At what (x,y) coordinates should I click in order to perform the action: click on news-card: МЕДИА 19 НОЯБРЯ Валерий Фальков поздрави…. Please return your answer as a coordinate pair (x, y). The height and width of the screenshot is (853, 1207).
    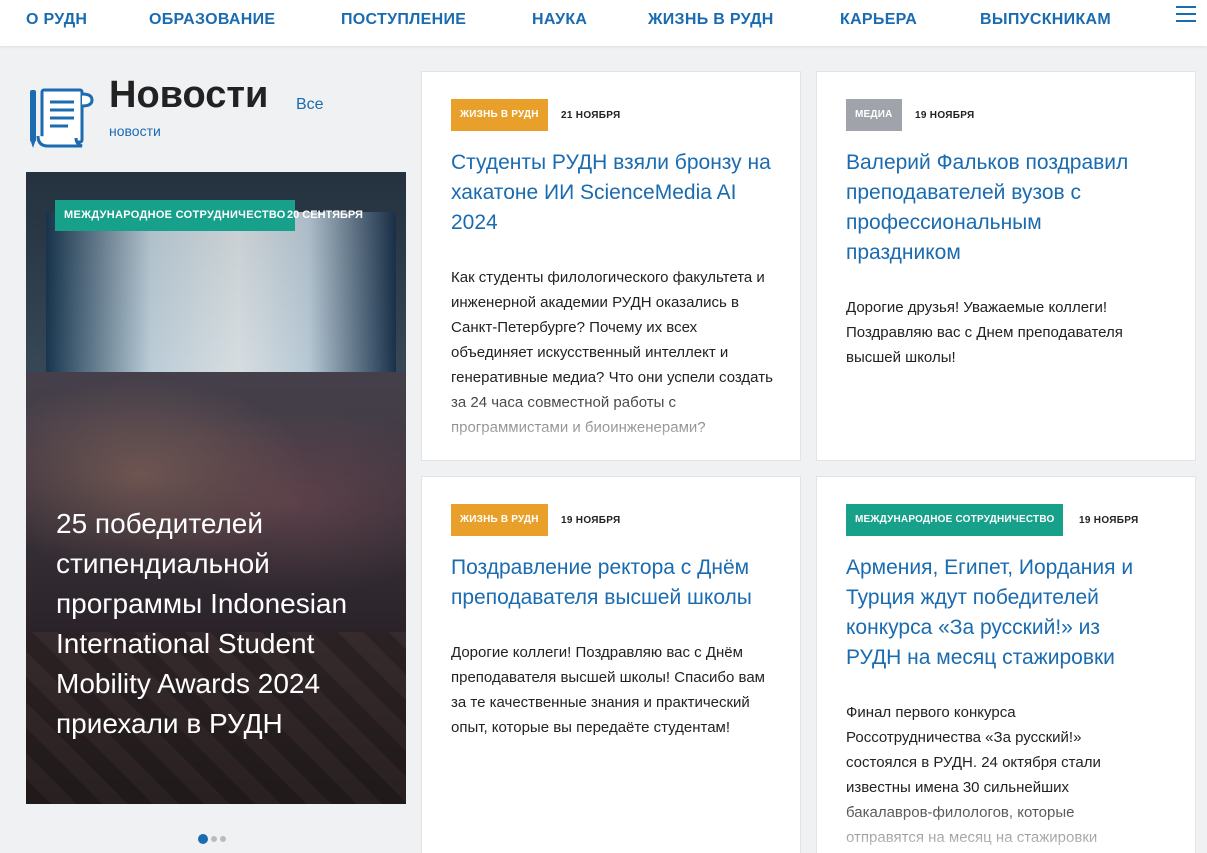
    Looking at the image, I should click on (1006, 266).